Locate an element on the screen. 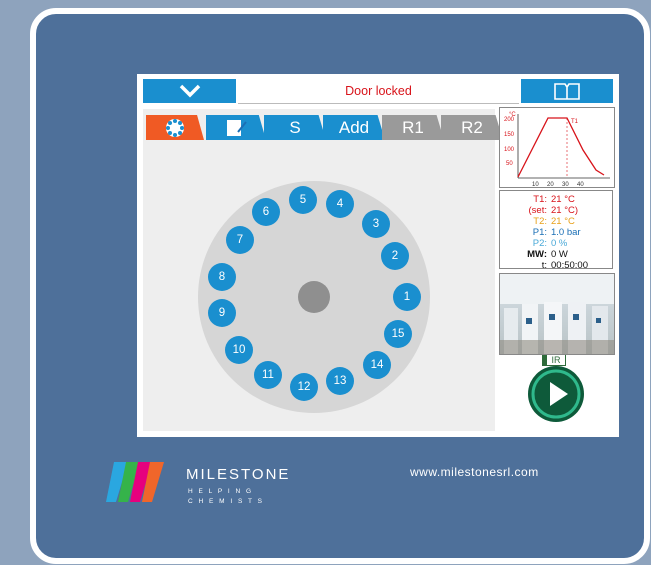 This screenshot has height=565, width=651. tab-rotor is located at coordinates (175, 127).